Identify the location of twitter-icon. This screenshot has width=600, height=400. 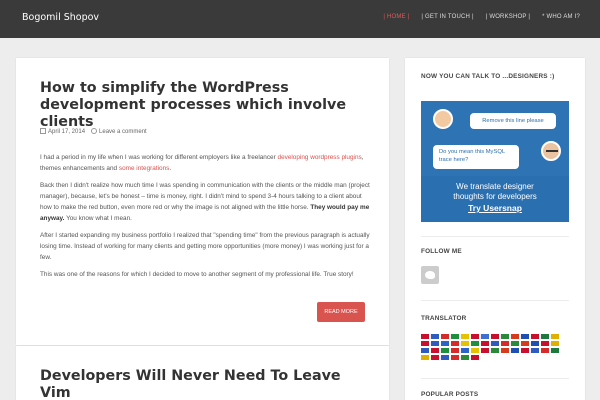
(430, 275).